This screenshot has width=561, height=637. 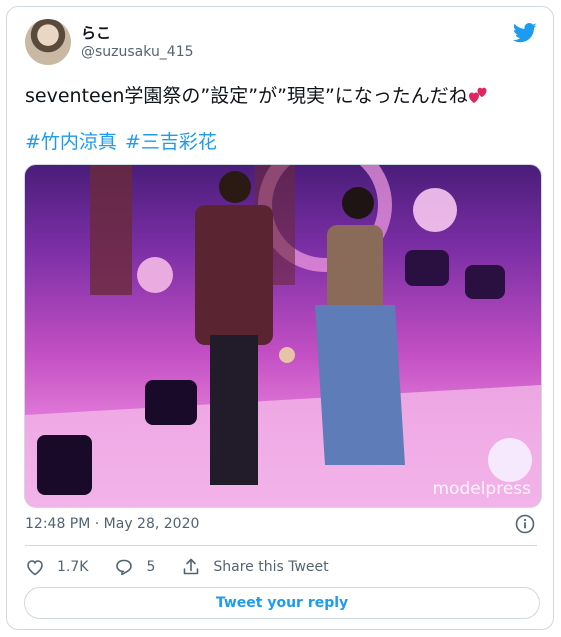 I want to click on reply-icon, so click(x=124, y=567).